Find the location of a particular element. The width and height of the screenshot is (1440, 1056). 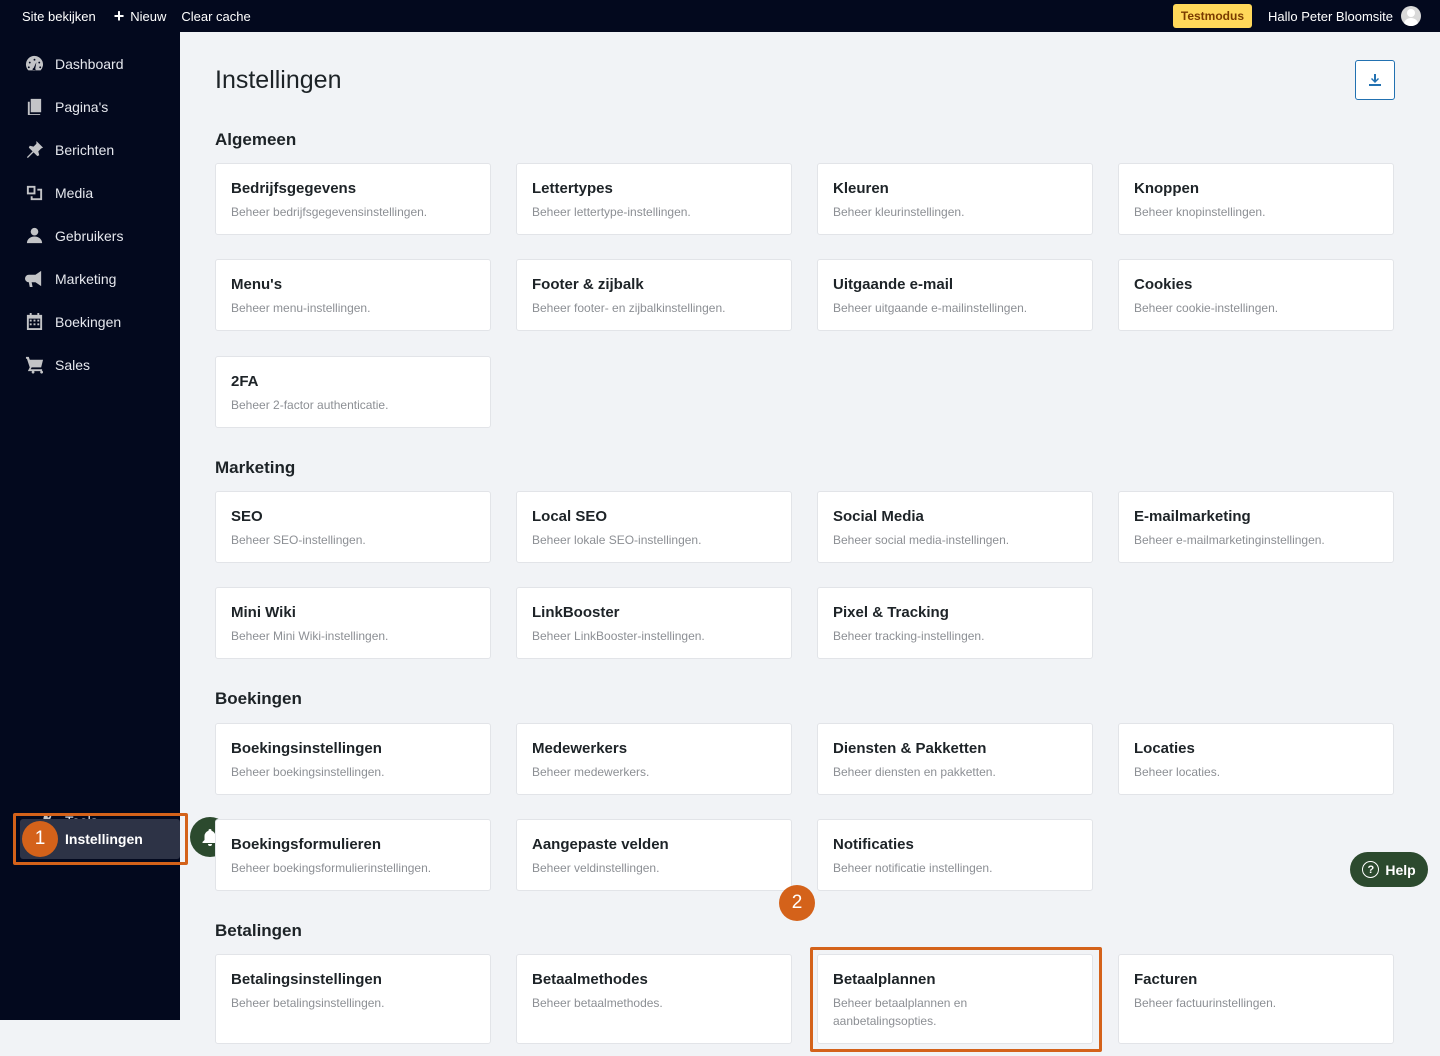

card-title: Lettertypes is located at coordinates (572, 188).